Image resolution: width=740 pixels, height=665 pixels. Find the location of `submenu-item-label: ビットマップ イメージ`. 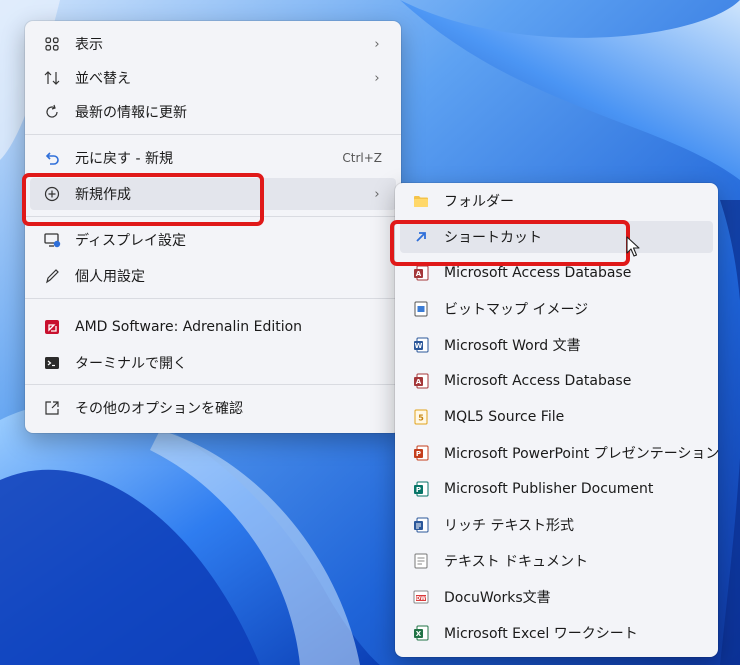

submenu-item-label: ビットマップ イメージ is located at coordinates (516, 310).